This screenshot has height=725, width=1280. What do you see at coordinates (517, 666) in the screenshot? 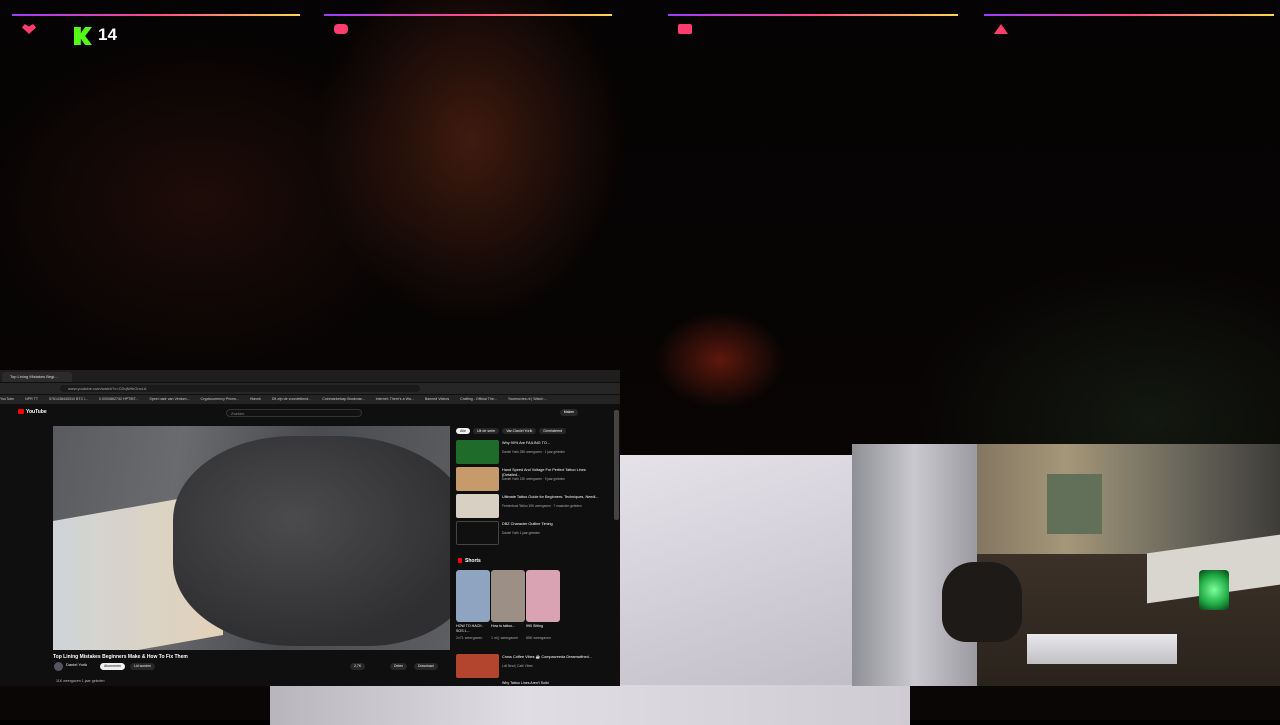
I see `recommendation-meta: Lofi Beat | Café Vibes` at bounding box center [517, 666].